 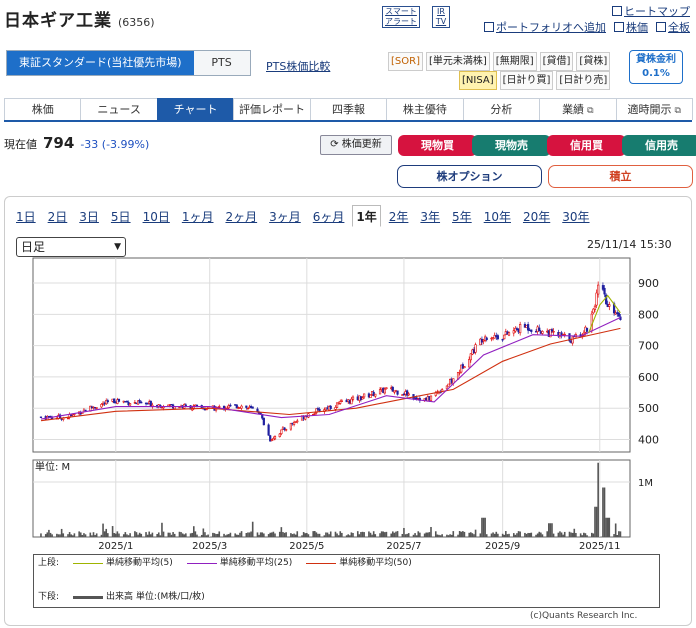 What do you see at coordinates (49, 563) in the screenshot?
I see `legend-upper-label: 上段:` at bounding box center [49, 563].